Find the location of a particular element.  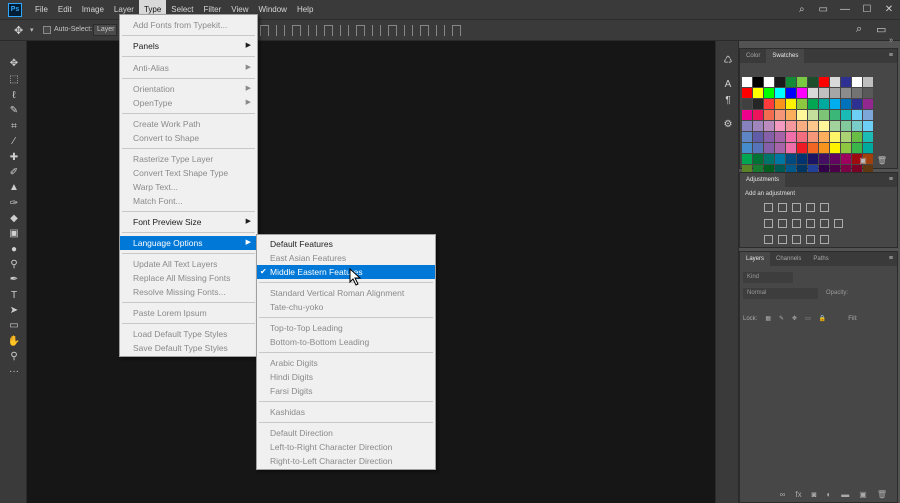

lock-paint-icon: ✎ is located at coordinates (781, 318).